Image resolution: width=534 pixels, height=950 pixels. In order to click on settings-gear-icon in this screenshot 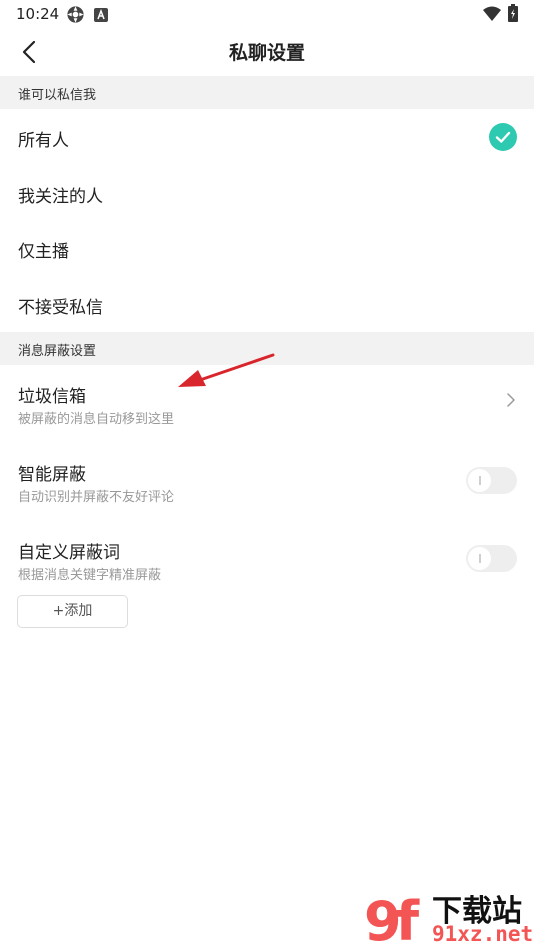, I will do `click(75, 16)`.